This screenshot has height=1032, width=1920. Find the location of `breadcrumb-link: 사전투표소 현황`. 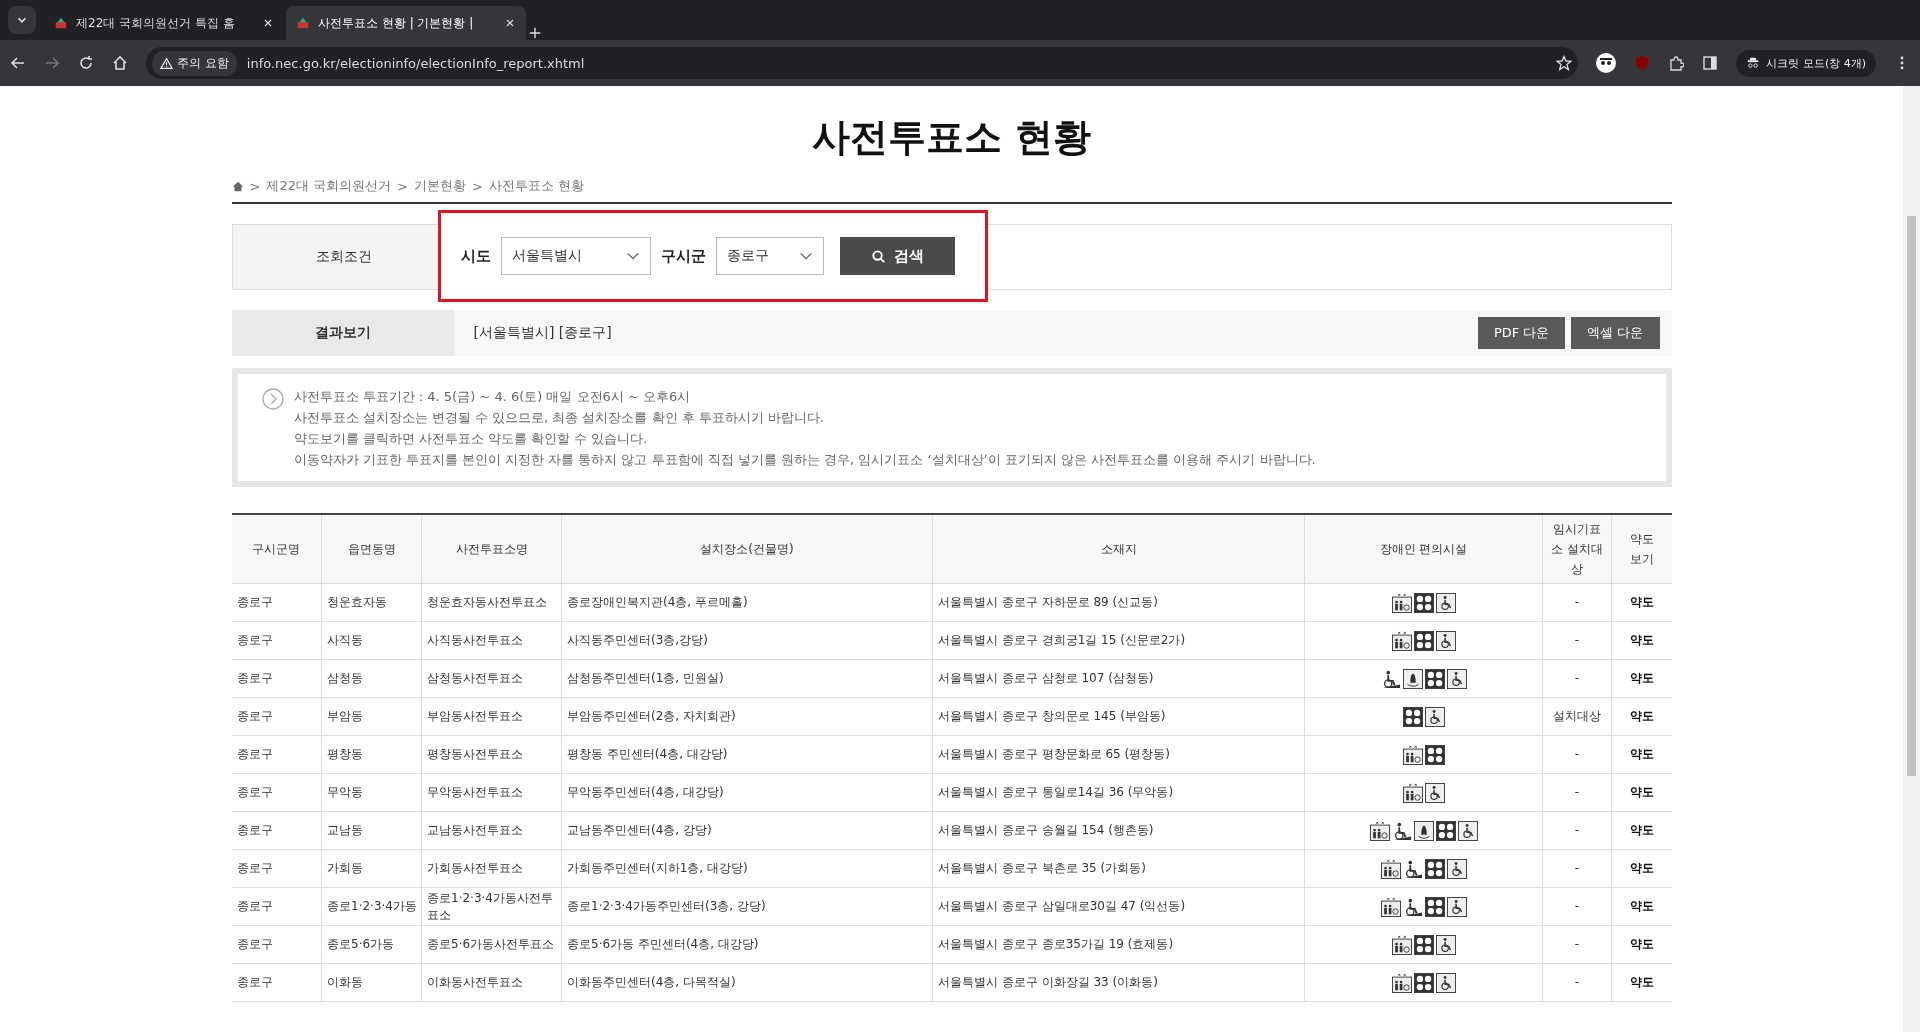

breadcrumb-link: 사전투표소 현황 is located at coordinates (536, 186).